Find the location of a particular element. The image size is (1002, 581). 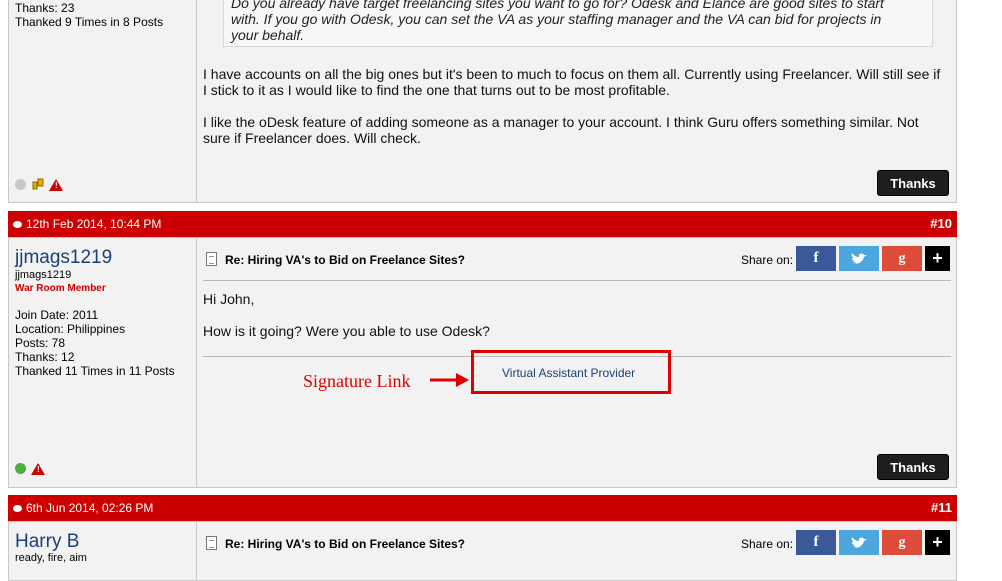

user-thanked: Thanked 9 Times in 8 Posts is located at coordinates (89, 22).